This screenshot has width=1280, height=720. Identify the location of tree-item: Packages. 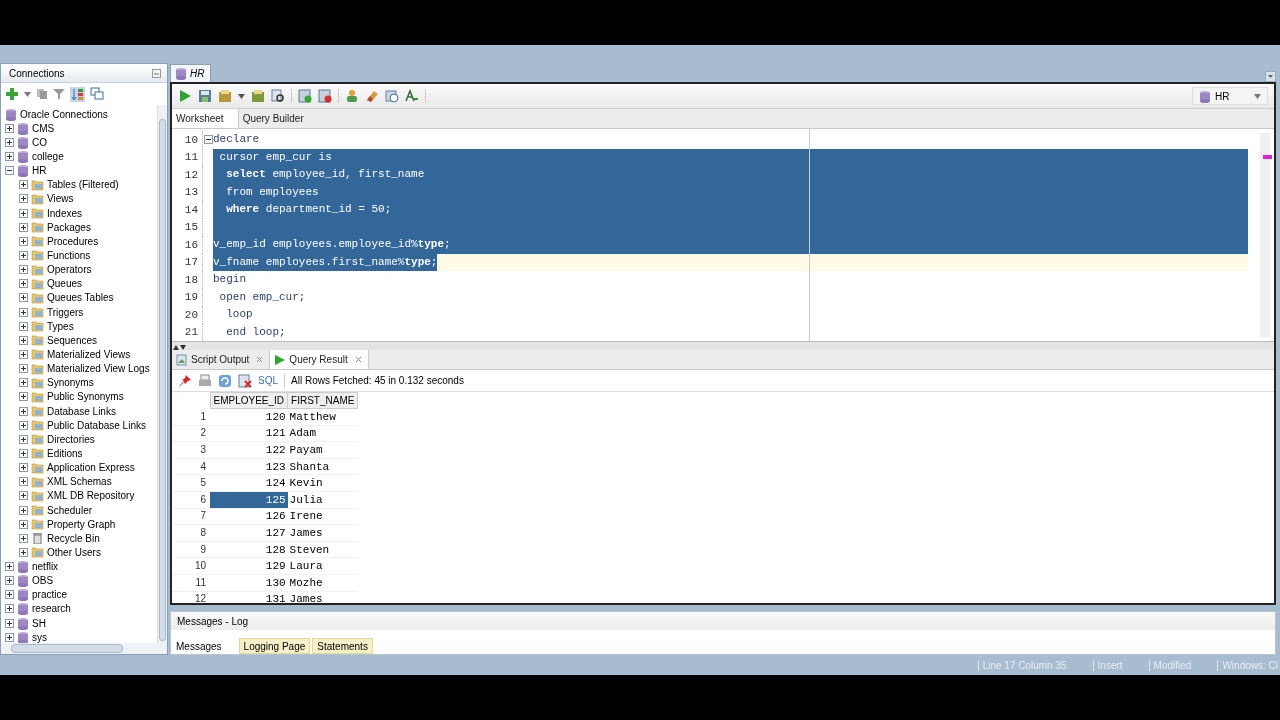
(69, 227).